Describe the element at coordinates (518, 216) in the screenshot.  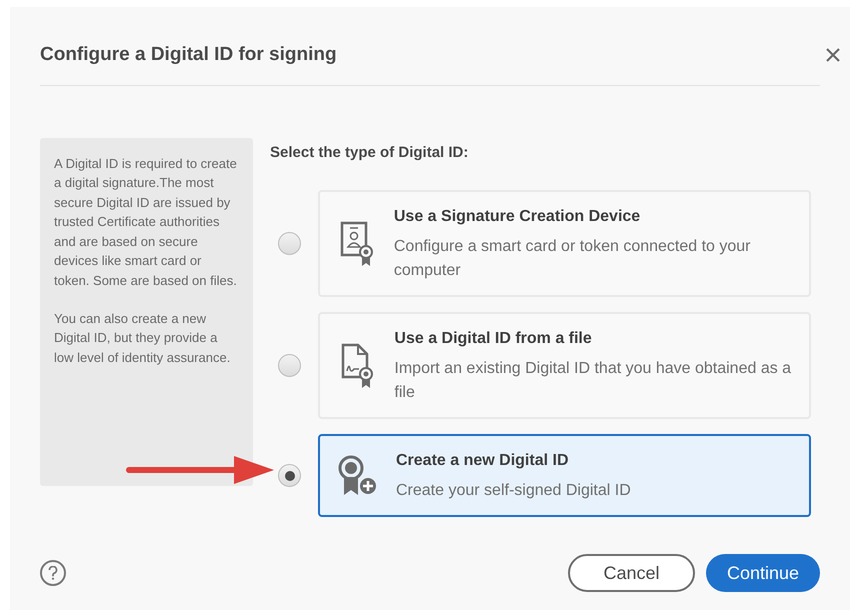
I see `option-title: Use a Signature Creation Device` at that location.